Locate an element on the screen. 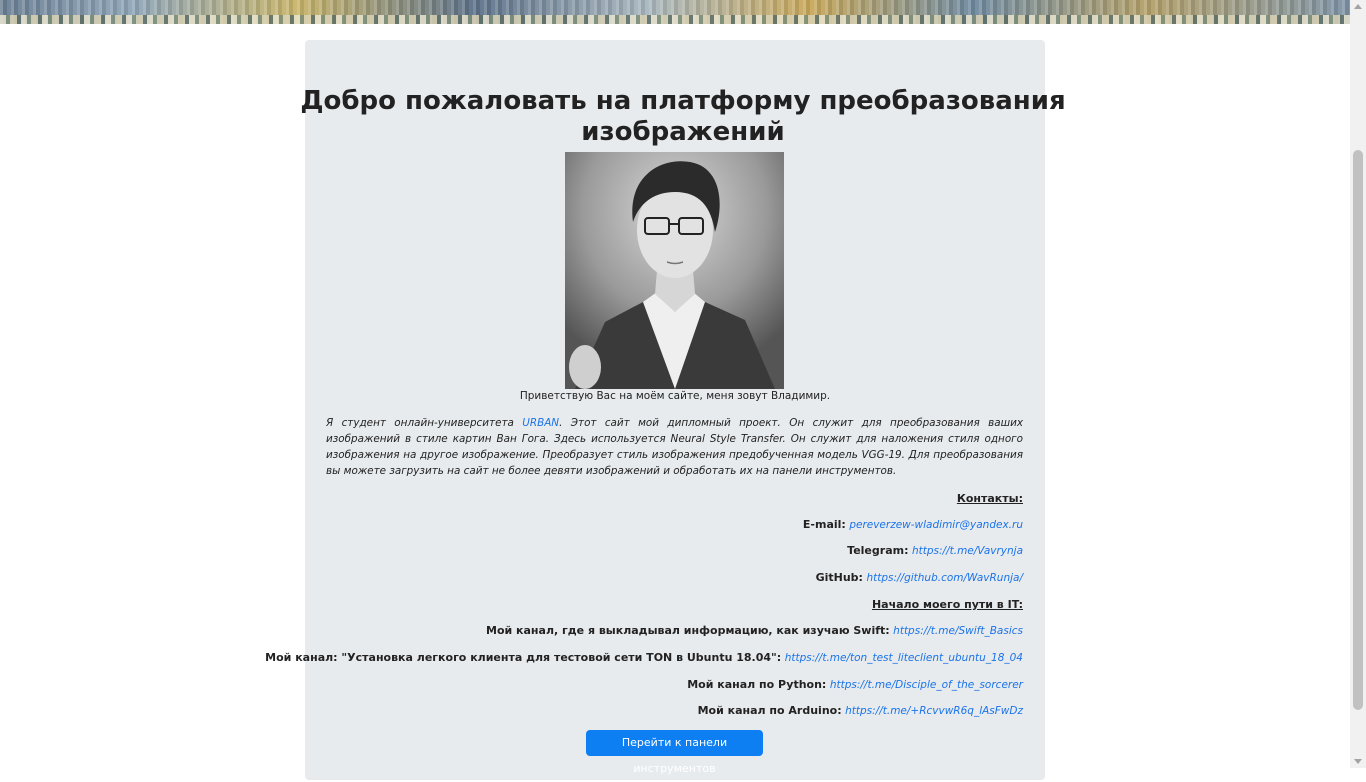  author-portrait-image is located at coordinates (674, 270).